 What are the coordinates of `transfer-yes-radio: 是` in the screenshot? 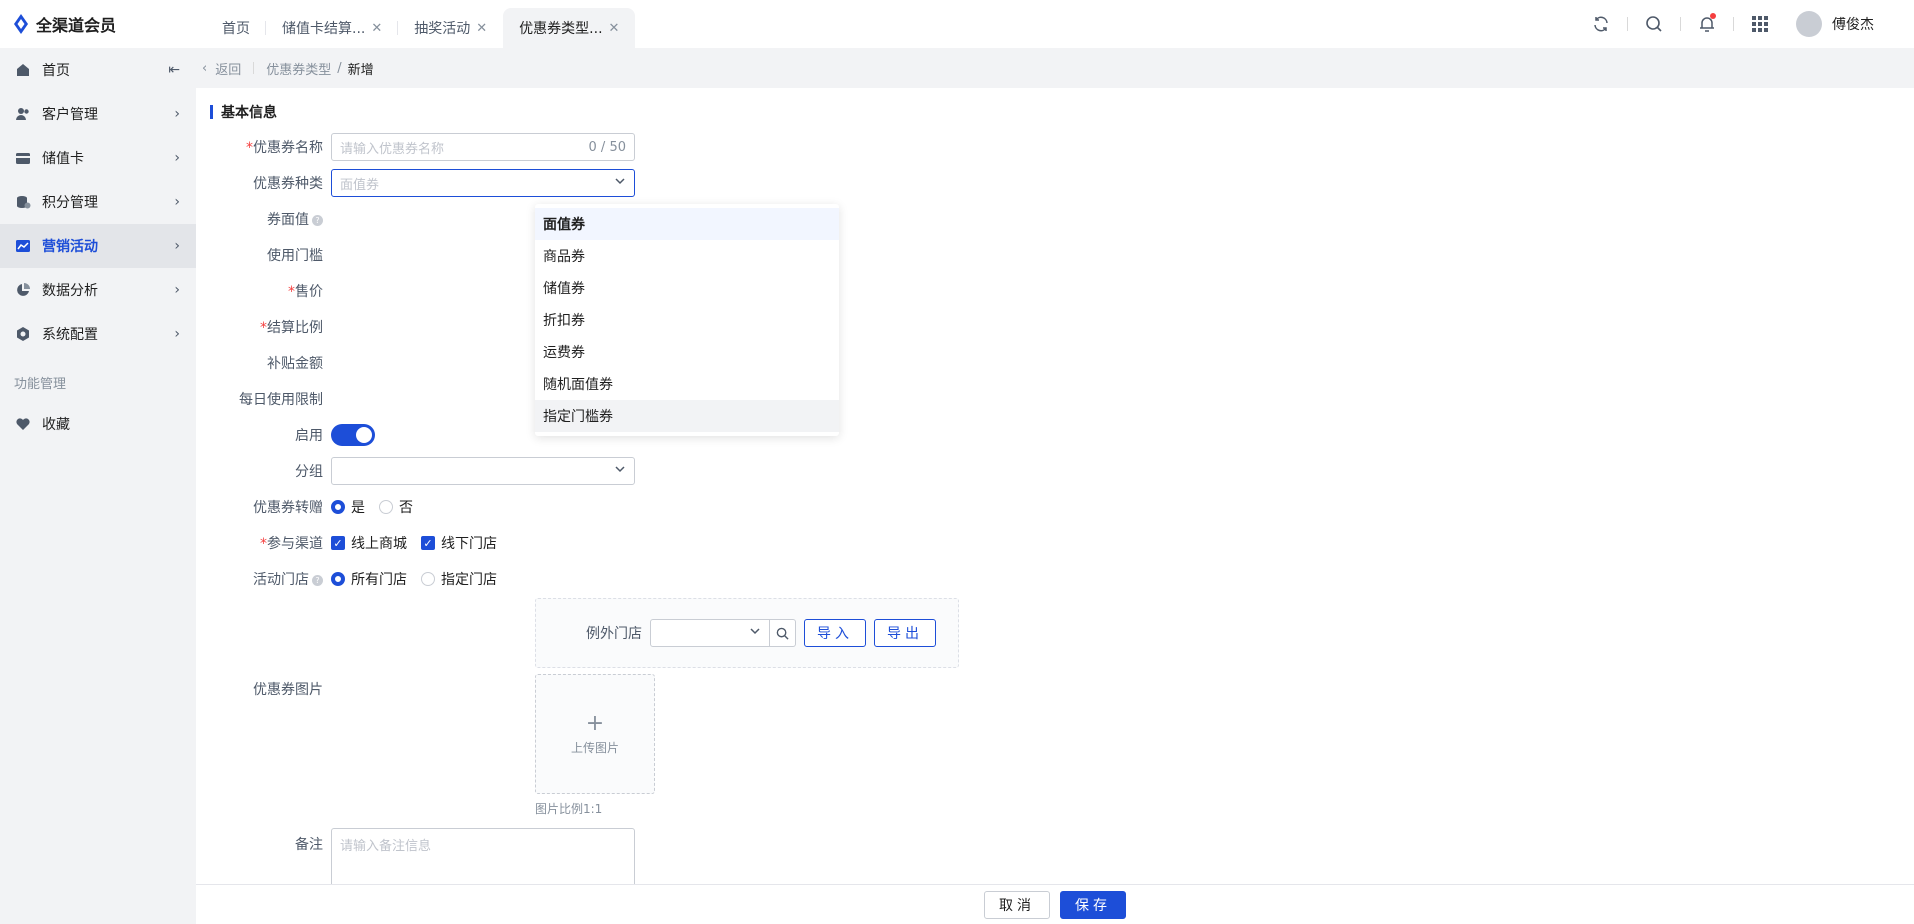 It's located at (348, 507).